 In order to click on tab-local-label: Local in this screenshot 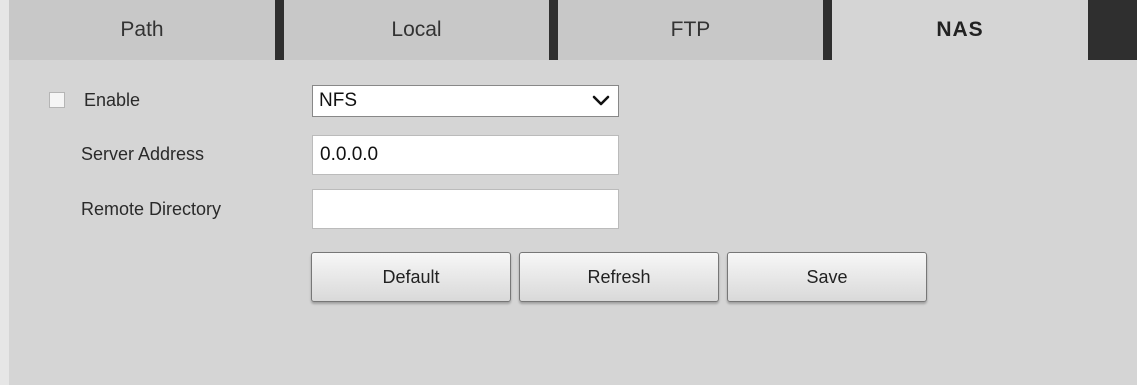, I will do `click(416, 29)`.